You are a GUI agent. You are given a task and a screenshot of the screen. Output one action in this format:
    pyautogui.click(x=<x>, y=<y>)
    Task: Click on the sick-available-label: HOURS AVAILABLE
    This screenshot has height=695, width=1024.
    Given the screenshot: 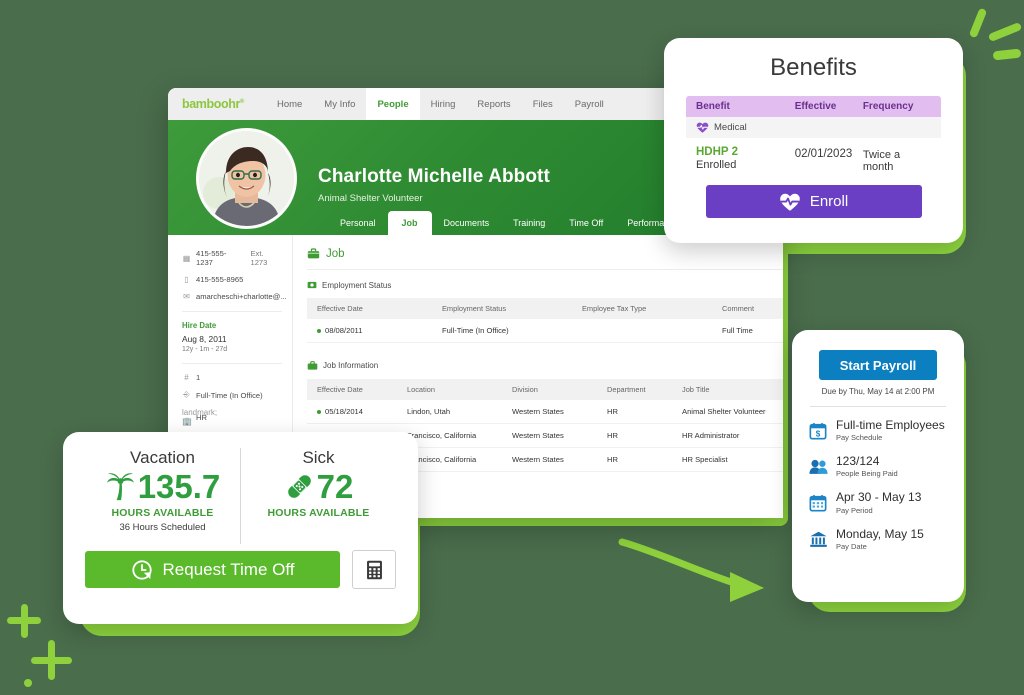 What is the action you would take?
    pyautogui.click(x=318, y=513)
    